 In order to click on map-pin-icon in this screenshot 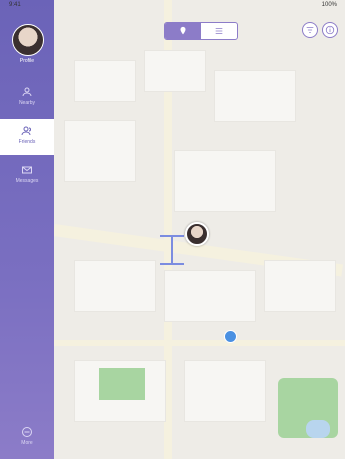, I will do `click(183, 30)`.